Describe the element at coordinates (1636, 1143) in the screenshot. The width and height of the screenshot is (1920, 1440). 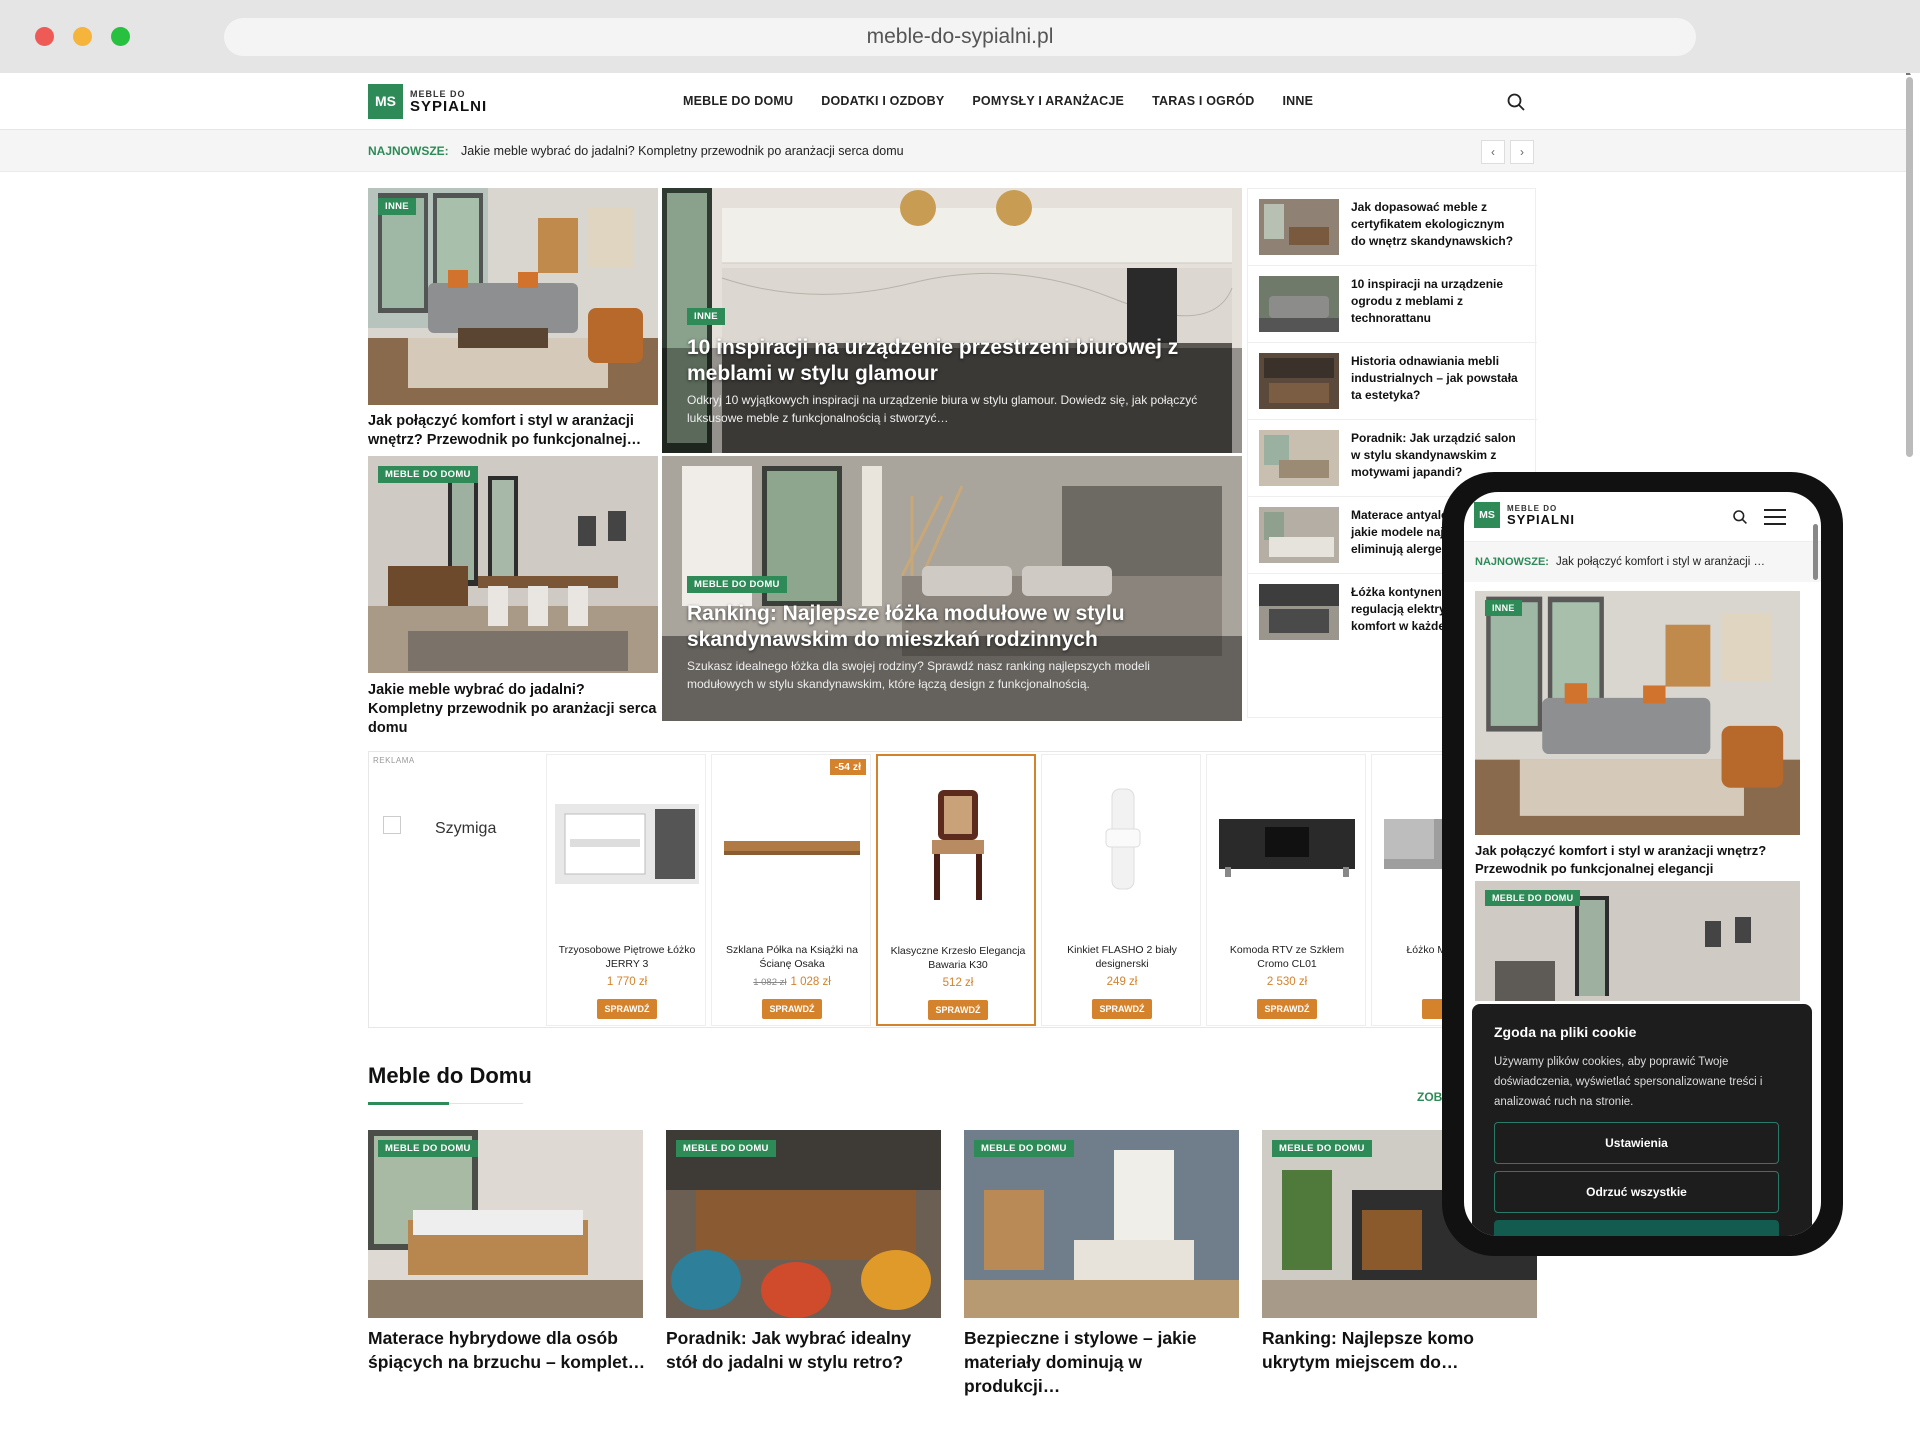
I see `cookie-settings-button: Ustawienia` at that location.